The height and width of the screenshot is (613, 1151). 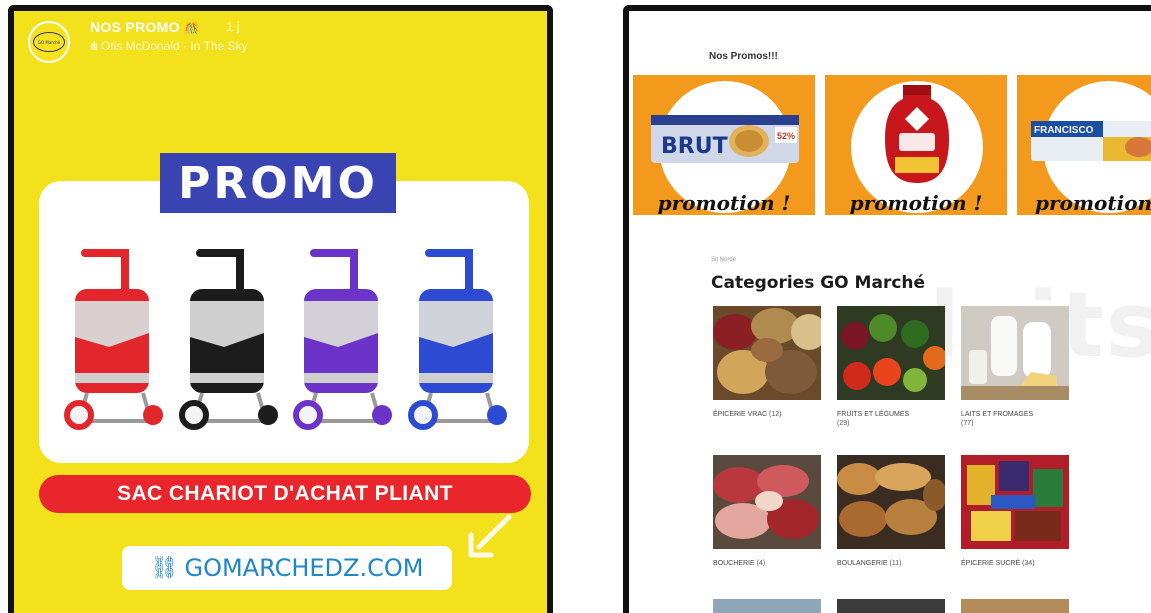 What do you see at coordinates (743, 56) in the screenshot?
I see `promos-heading: Nos Promos!!!` at bounding box center [743, 56].